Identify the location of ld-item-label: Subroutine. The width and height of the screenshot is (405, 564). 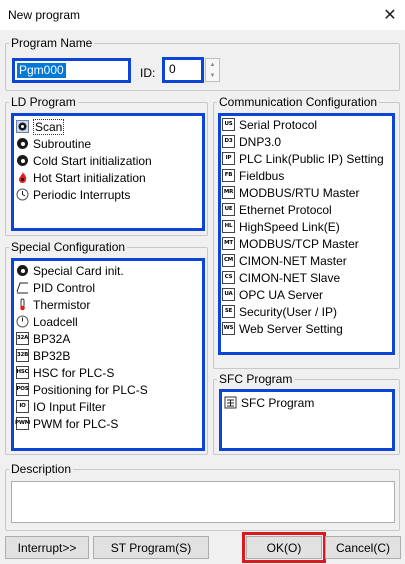
(62, 143).